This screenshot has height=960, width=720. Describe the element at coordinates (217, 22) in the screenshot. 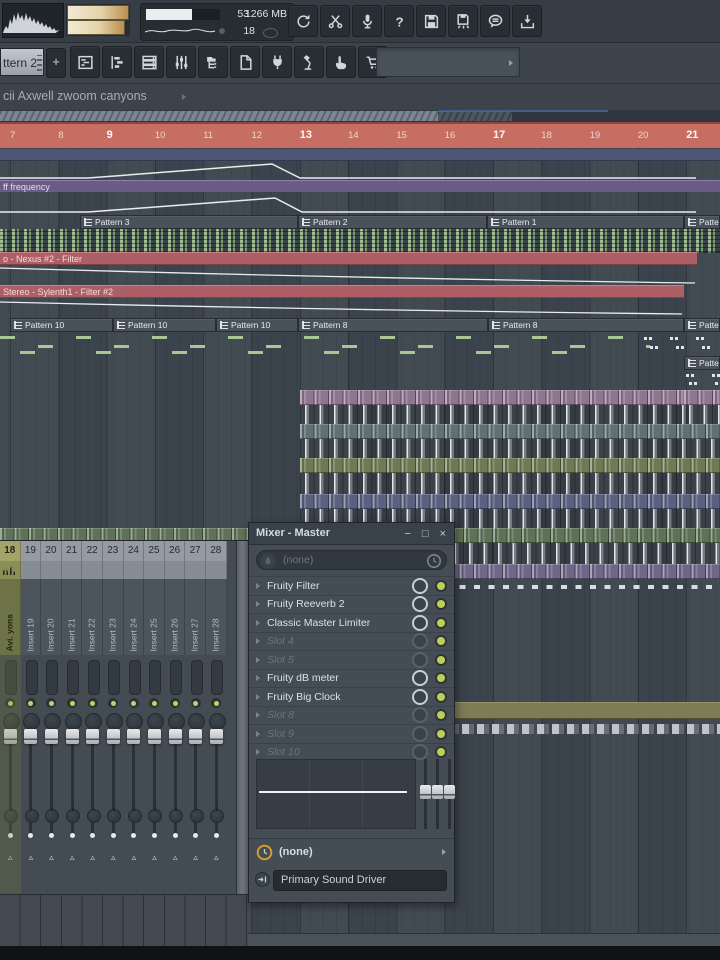

I see `time-cpu-panel: 53 1266 MB 18` at that location.